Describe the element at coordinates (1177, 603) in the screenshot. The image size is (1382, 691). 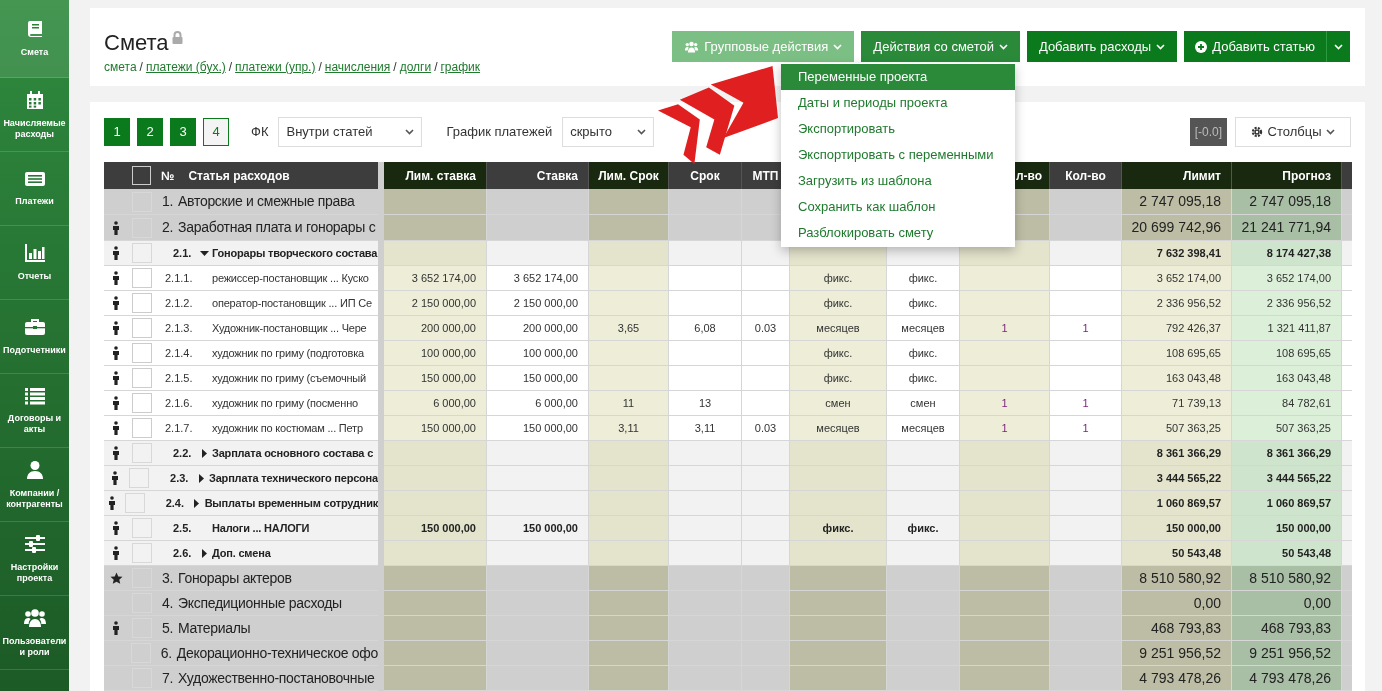
I see `table-cell: 0,00` at that location.